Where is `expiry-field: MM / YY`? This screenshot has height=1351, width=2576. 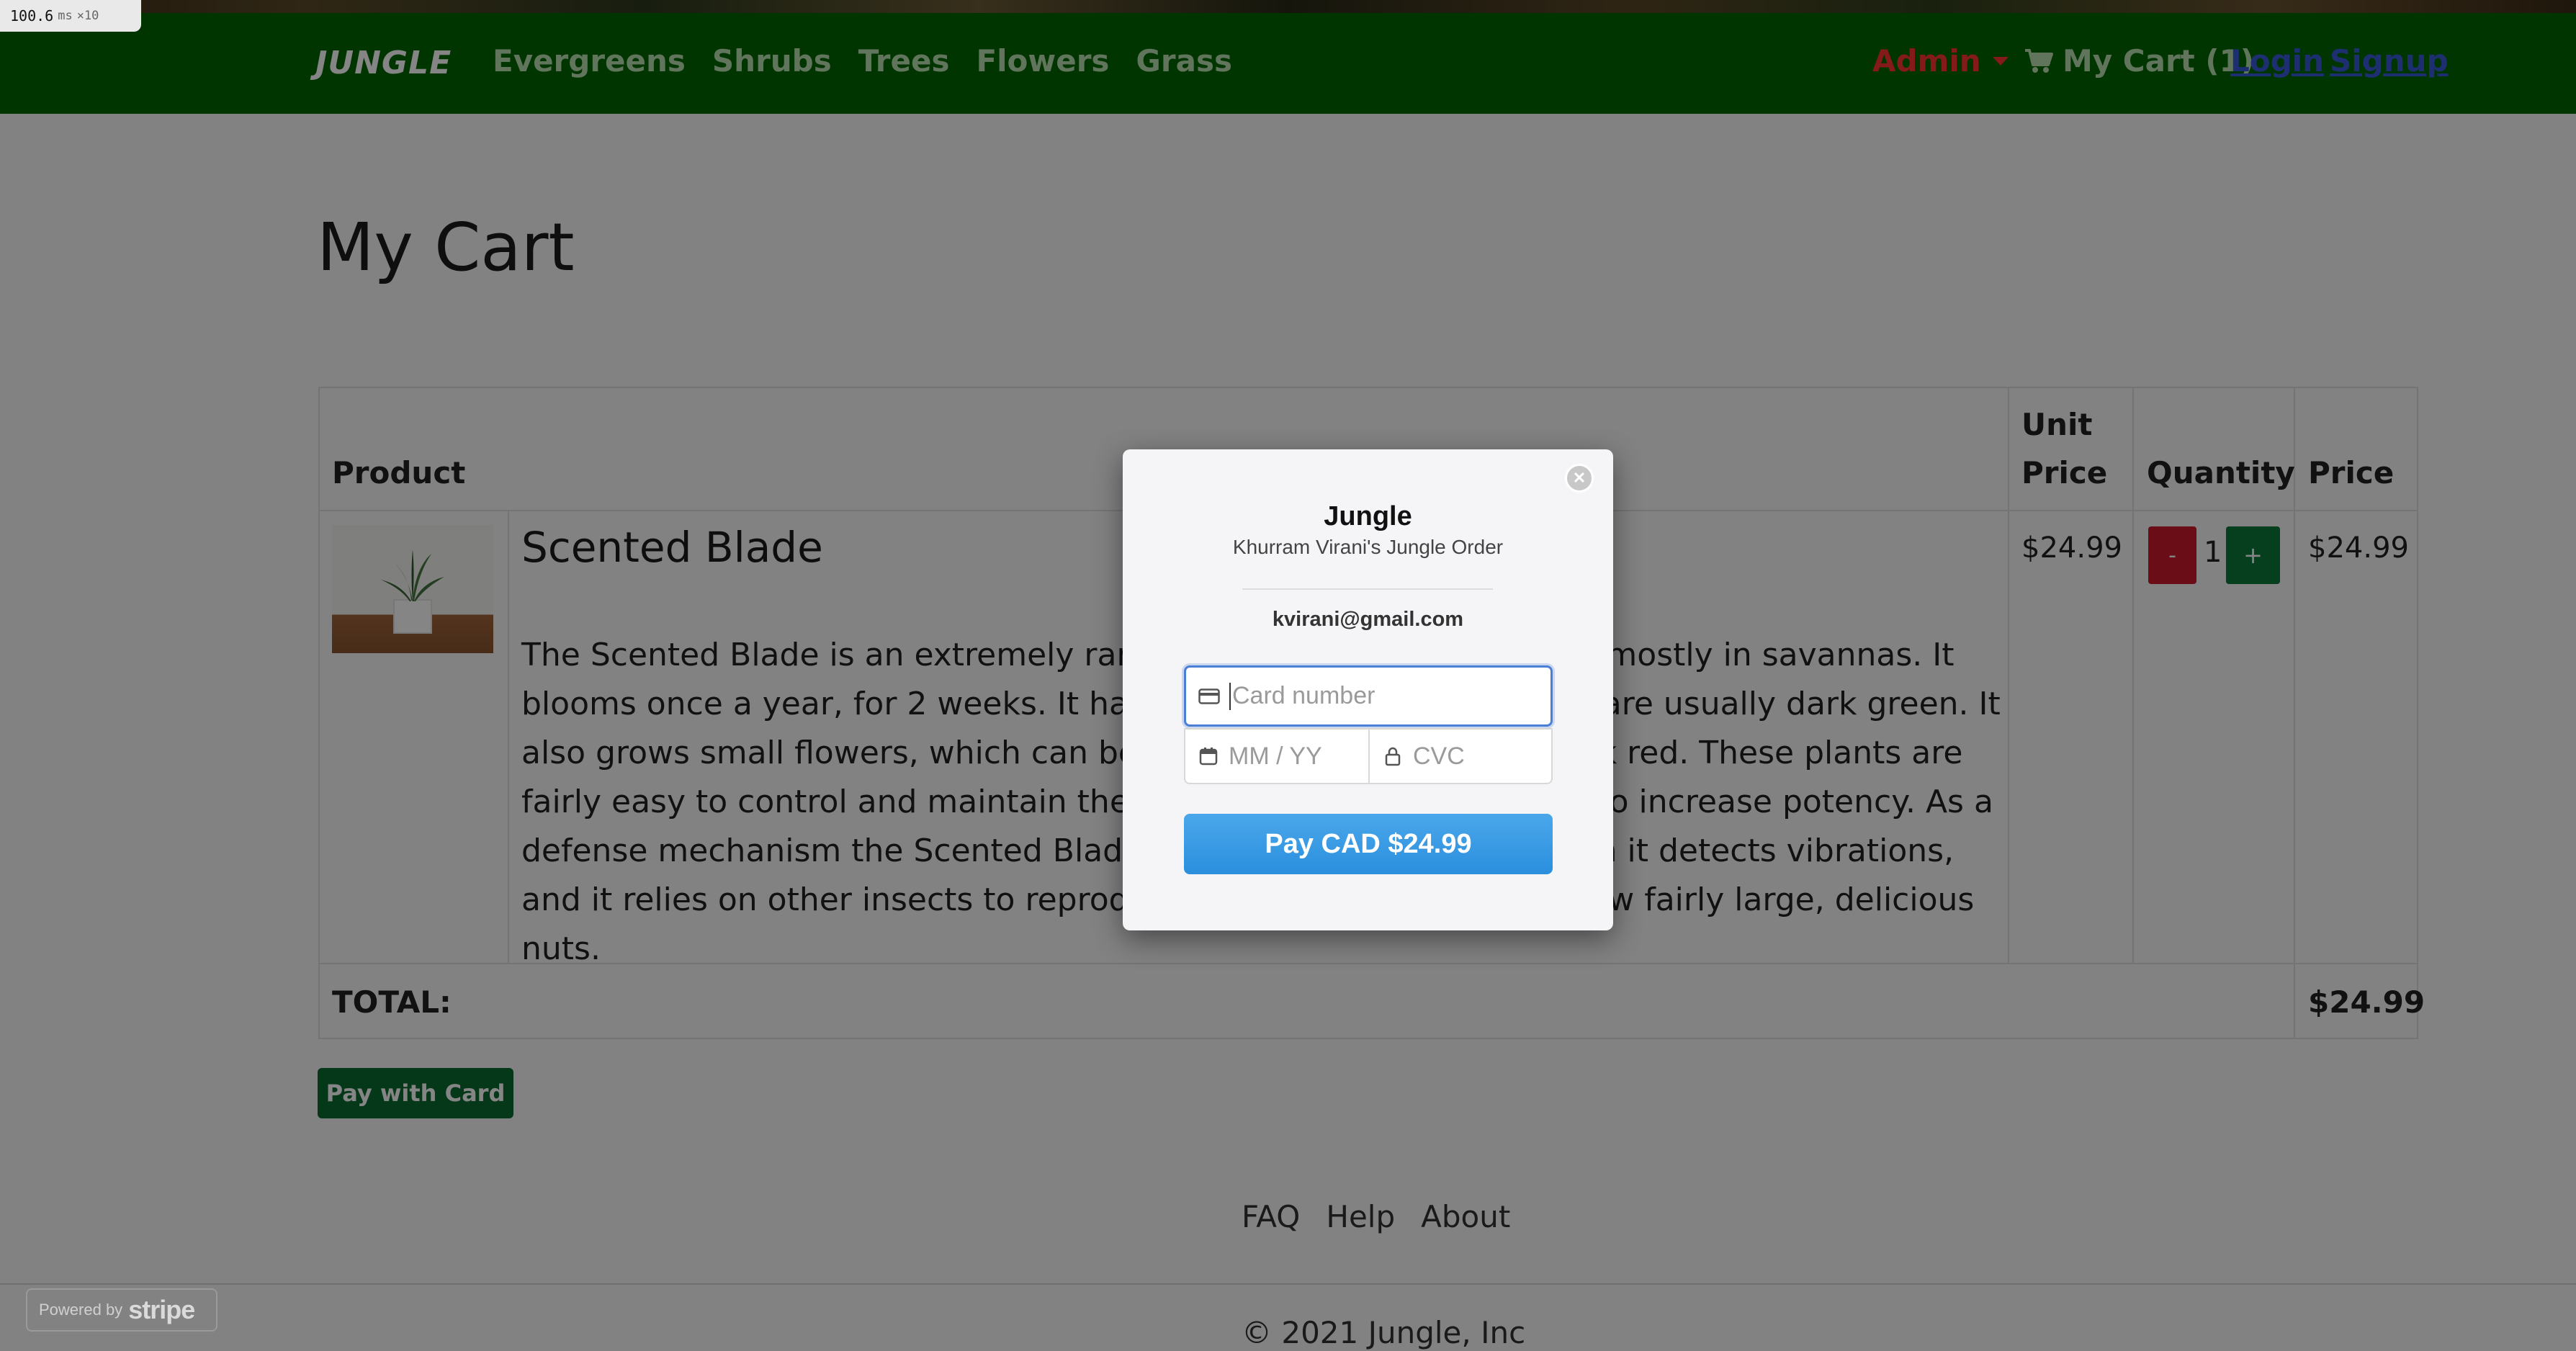 expiry-field: MM / YY is located at coordinates (1276, 756).